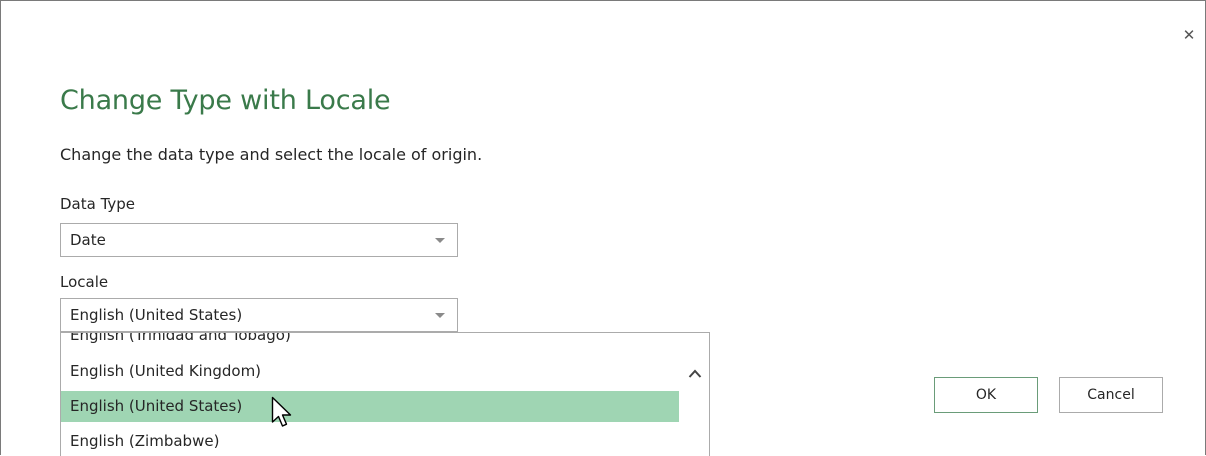 The image size is (1206, 456). What do you see at coordinates (370, 342) in the screenshot?
I see `locale-option: English (Trinidad and Tobago)` at bounding box center [370, 342].